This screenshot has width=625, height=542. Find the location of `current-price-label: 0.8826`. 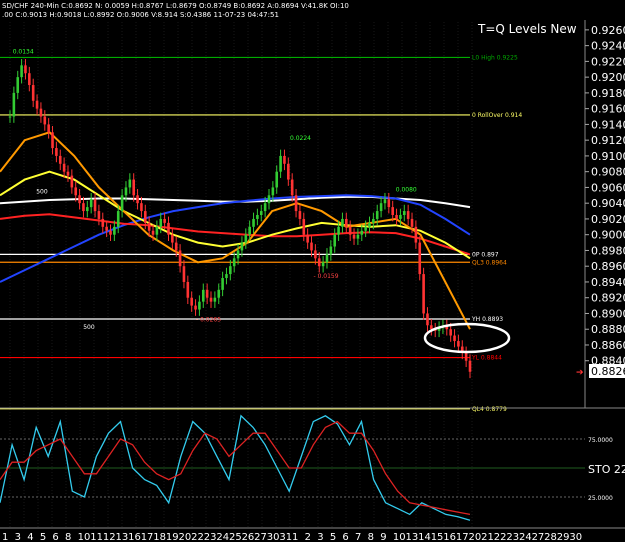

current-price-label: 0.8826 is located at coordinates (608, 371).